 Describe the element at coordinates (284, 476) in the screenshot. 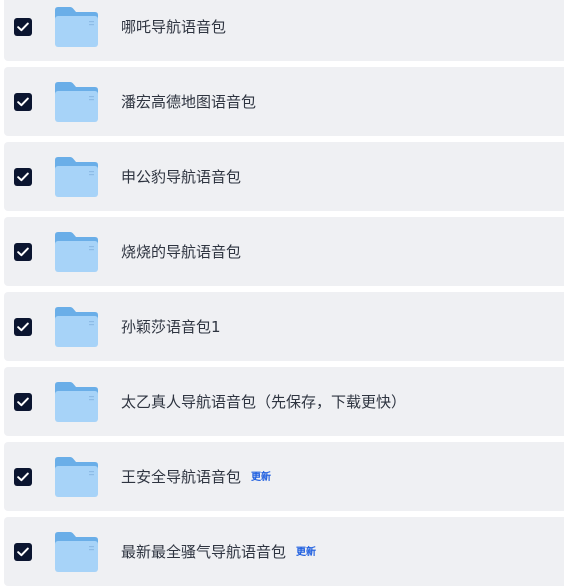

I see `file-row: 王安全导航语音包 更新` at that location.